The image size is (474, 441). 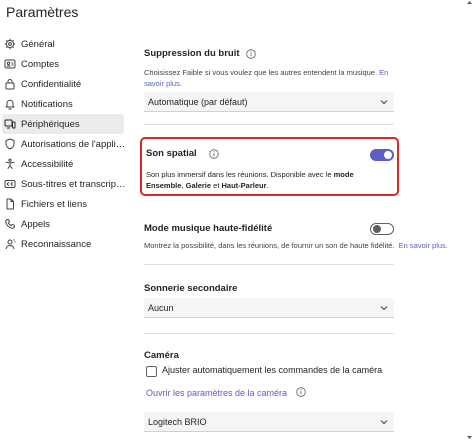 I want to click on phone-icon, so click(x=10, y=224).